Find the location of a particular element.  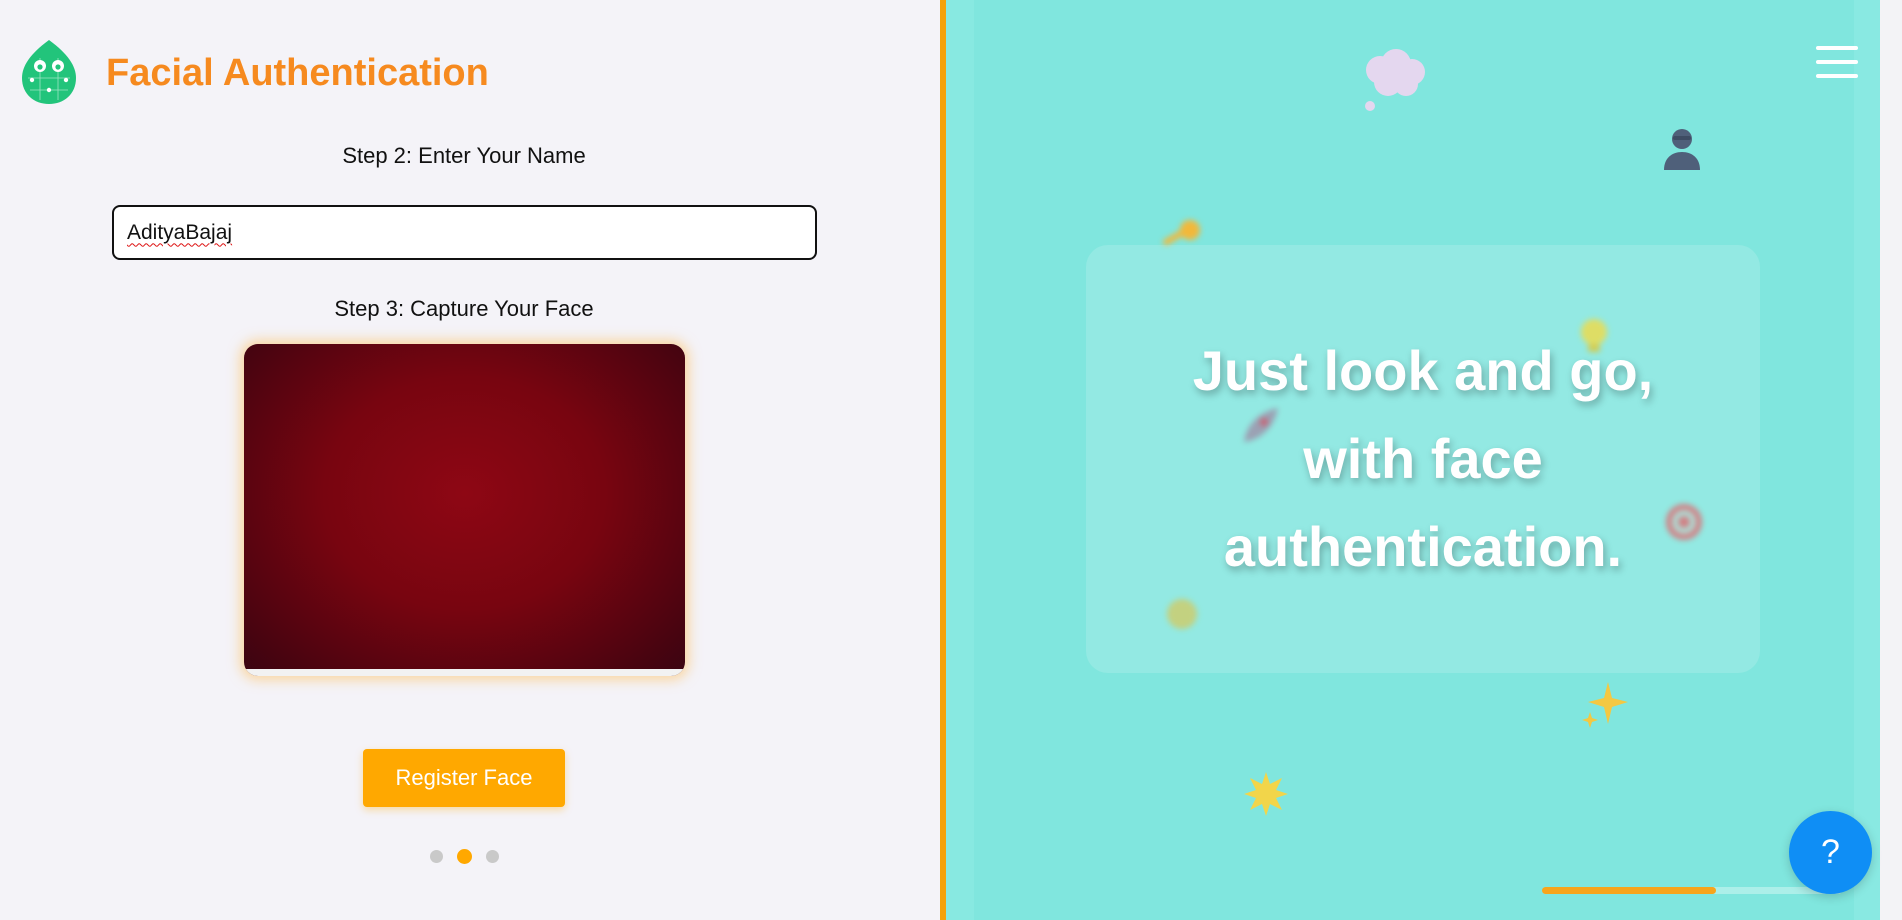

hero-edge-right is located at coordinates (1867, 460).